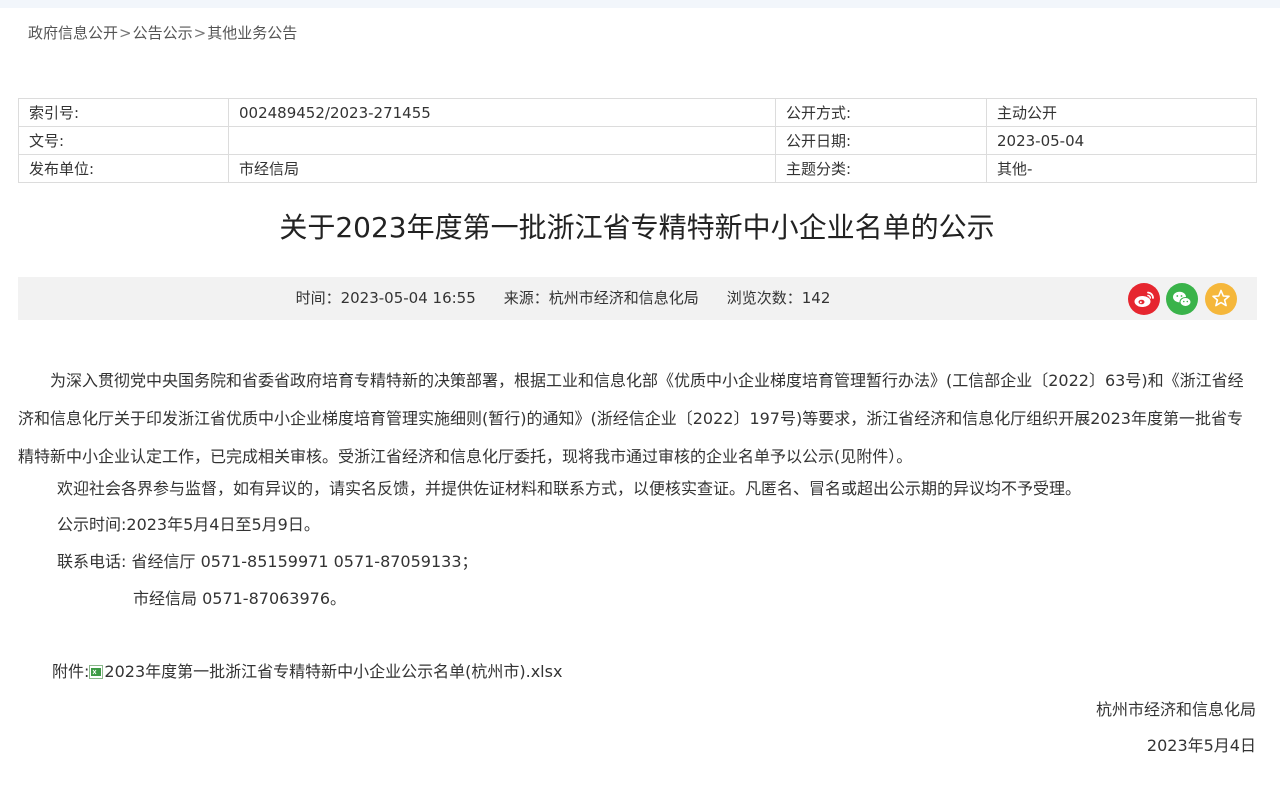 This screenshot has width=1280, height=800. I want to click on attachment-line: 附件: 2023年度第一批浙江省专精特新中小企业公示名单(杭州市).xlsx, so click(307, 672).